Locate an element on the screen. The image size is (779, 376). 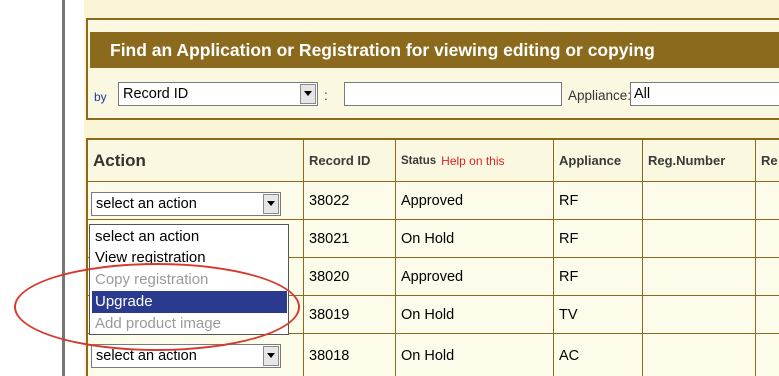
record-id-cell: 38021 is located at coordinates (350, 239).